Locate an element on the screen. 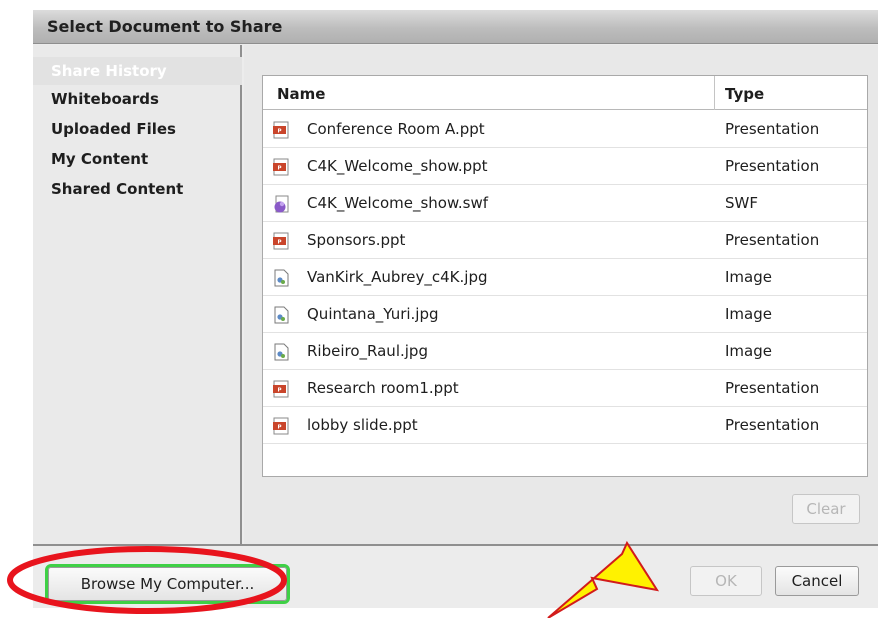 This screenshot has height=618, width=878. file-name: lobby slide.ppt is located at coordinates (362, 425).